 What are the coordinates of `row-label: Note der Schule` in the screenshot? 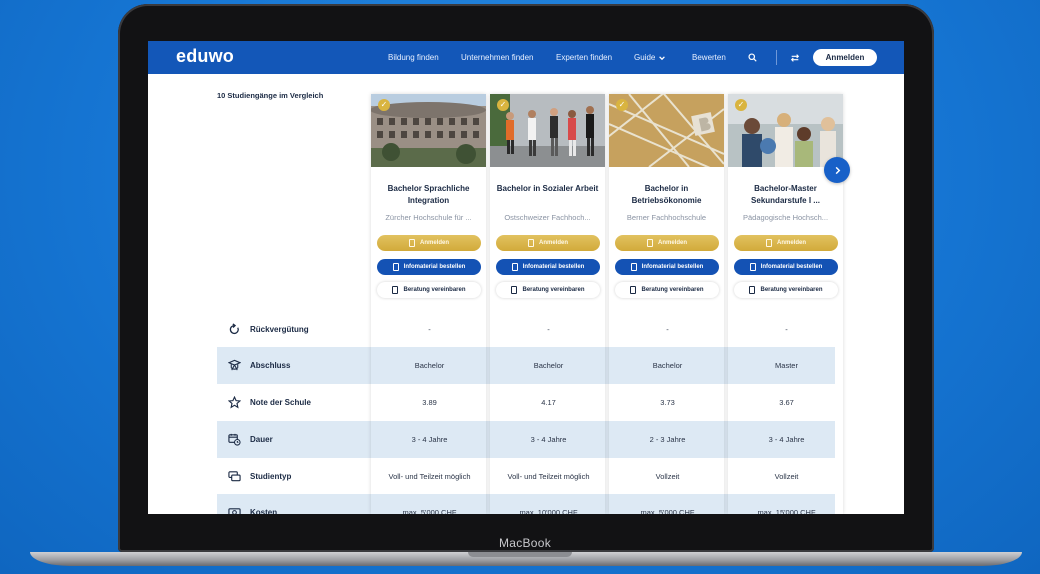 It's located at (280, 402).